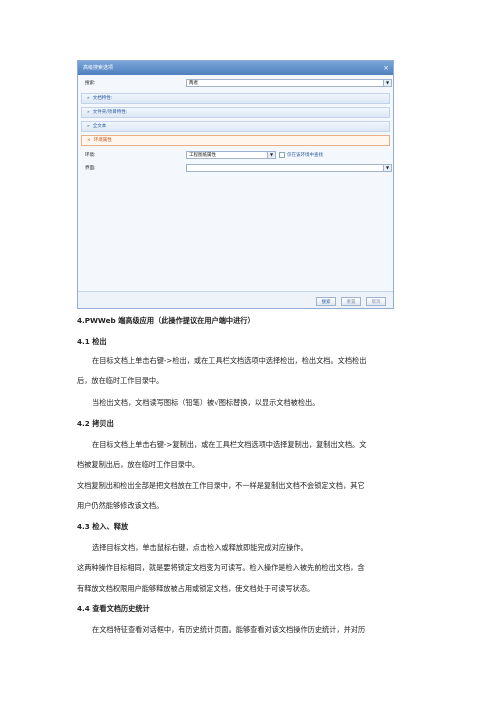  Describe the element at coordinates (305, 155) in the screenshot. I see `env-only-label: 仅在该环境中查找` at that location.